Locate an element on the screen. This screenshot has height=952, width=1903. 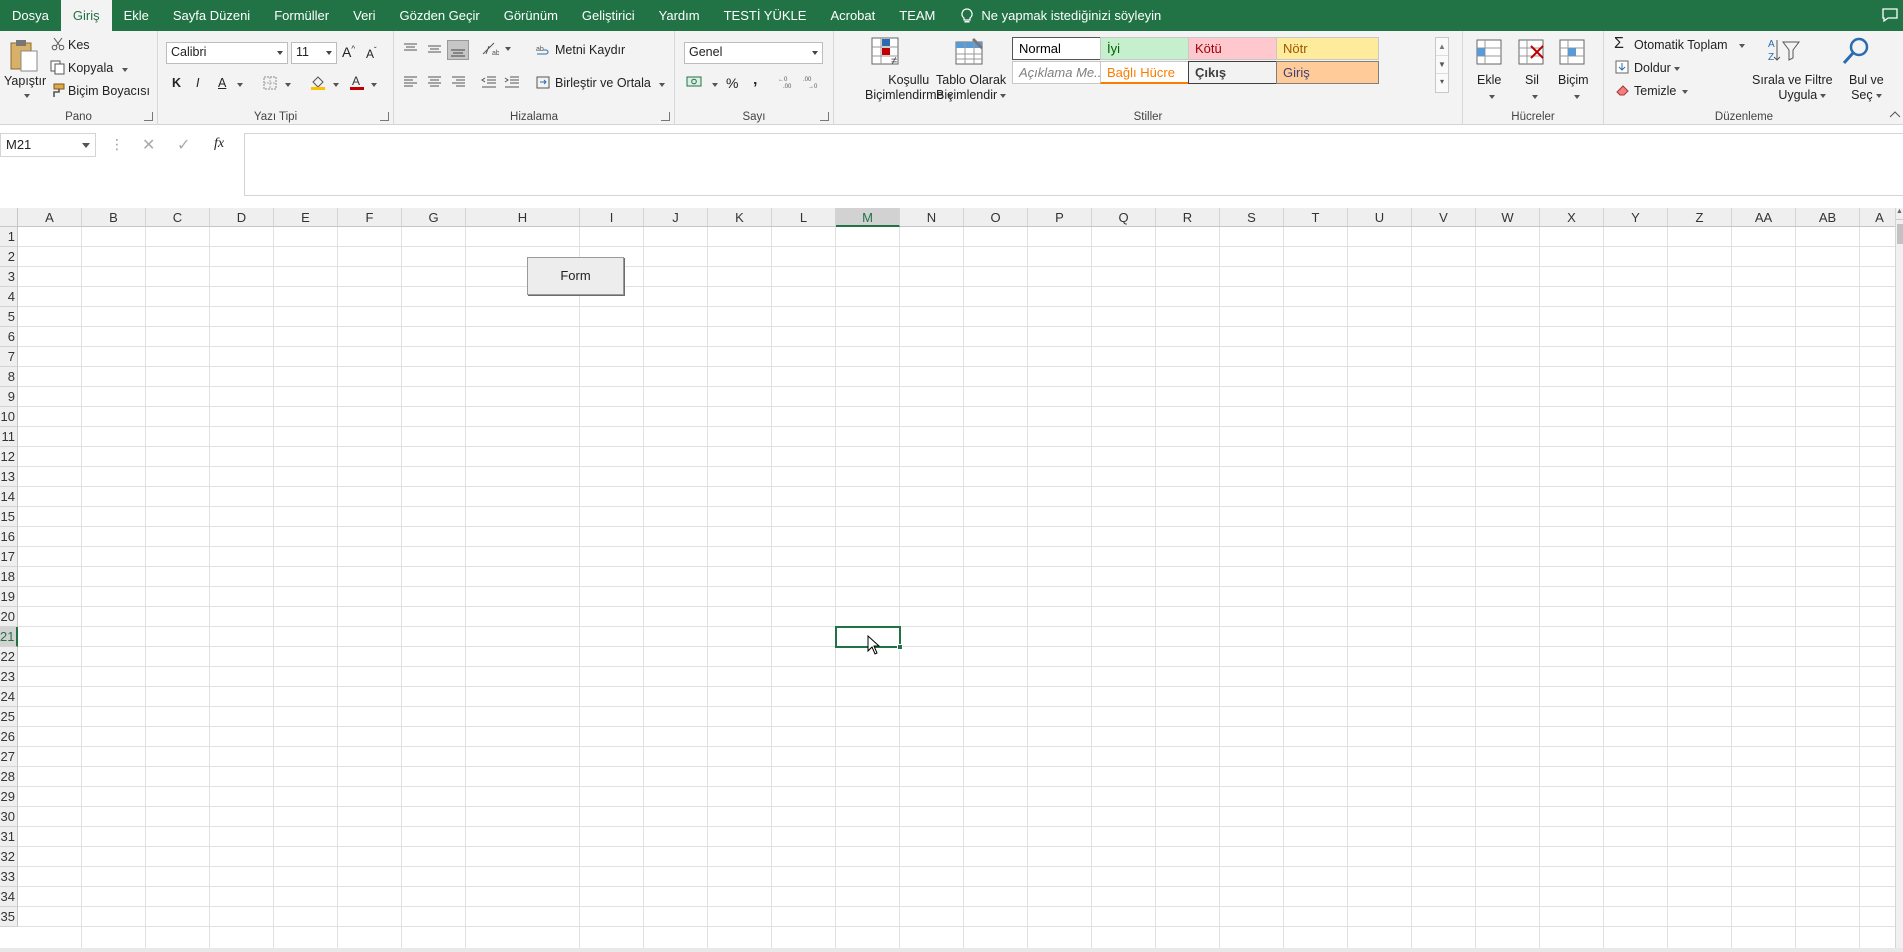
borders-icon is located at coordinates (270, 83).